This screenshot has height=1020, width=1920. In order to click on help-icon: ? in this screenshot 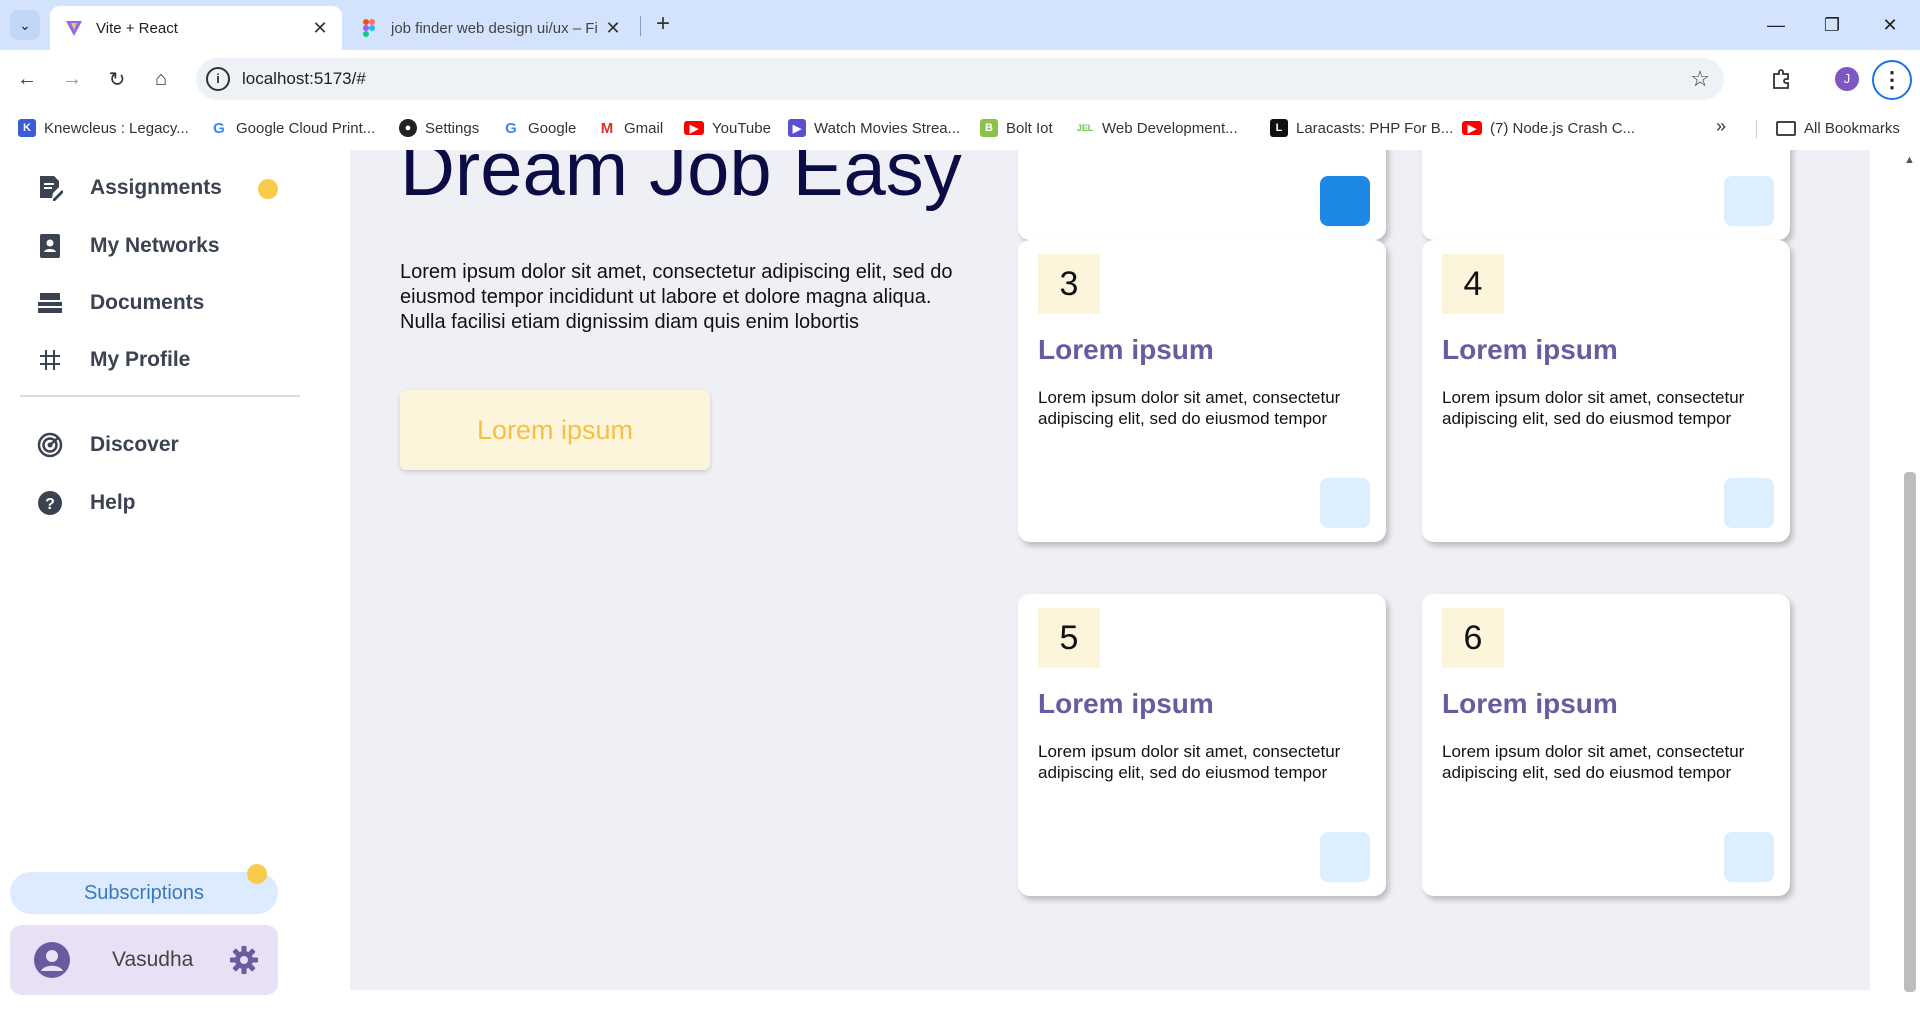, I will do `click(50, 503)`.